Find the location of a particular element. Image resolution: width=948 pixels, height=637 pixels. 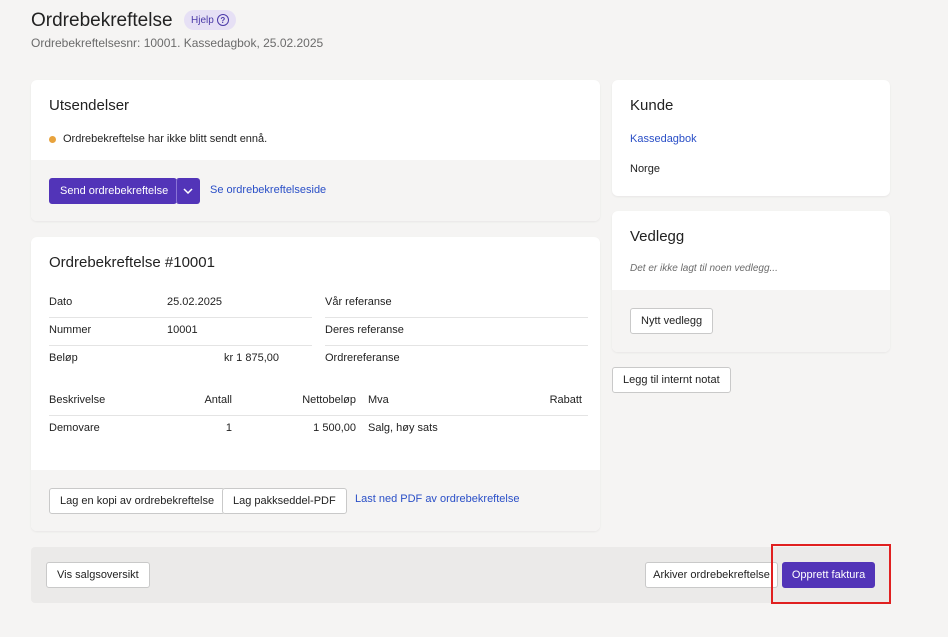

help-label: Hjelp is located at coordinates (202, 20).